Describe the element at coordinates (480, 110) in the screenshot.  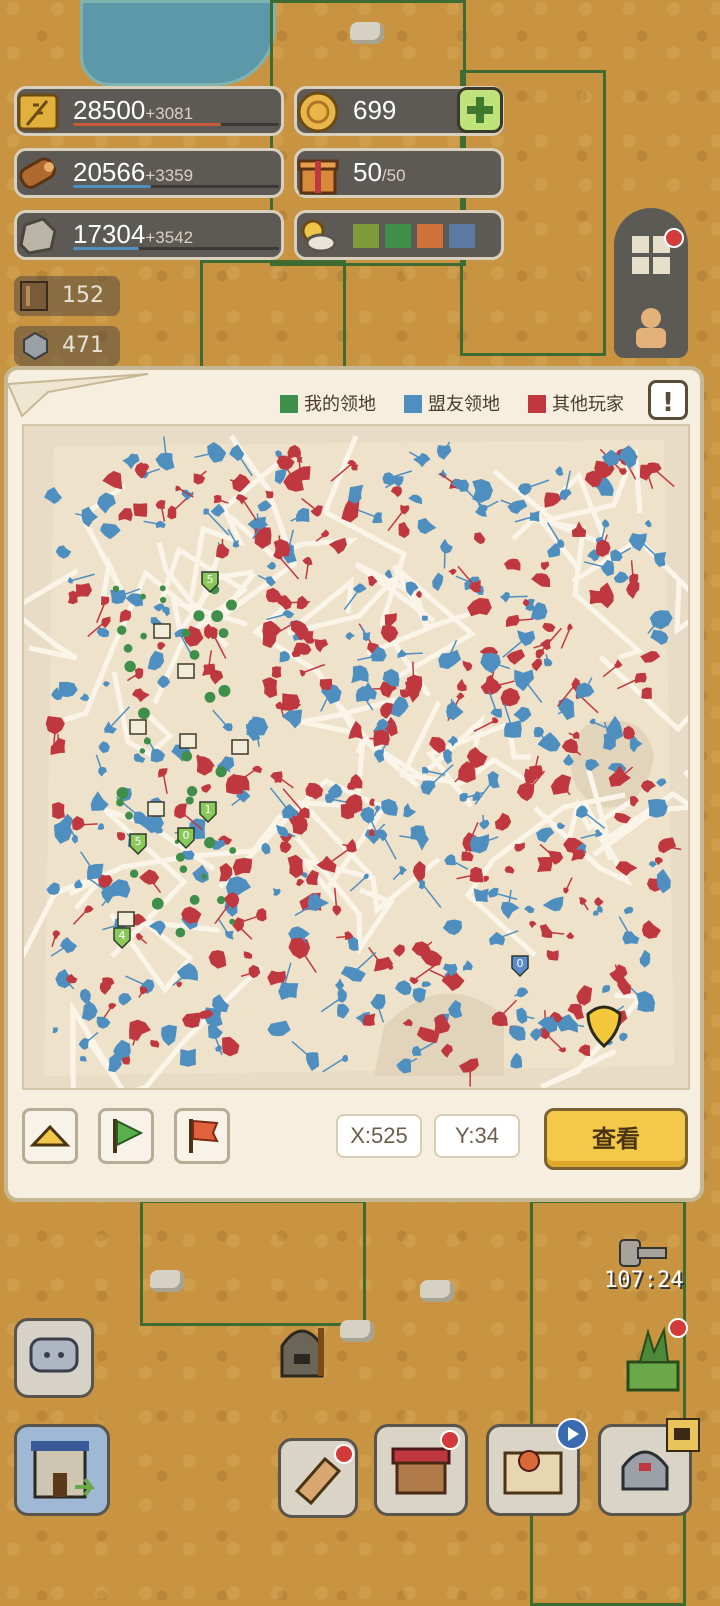
I see `plus-icon` at that location.